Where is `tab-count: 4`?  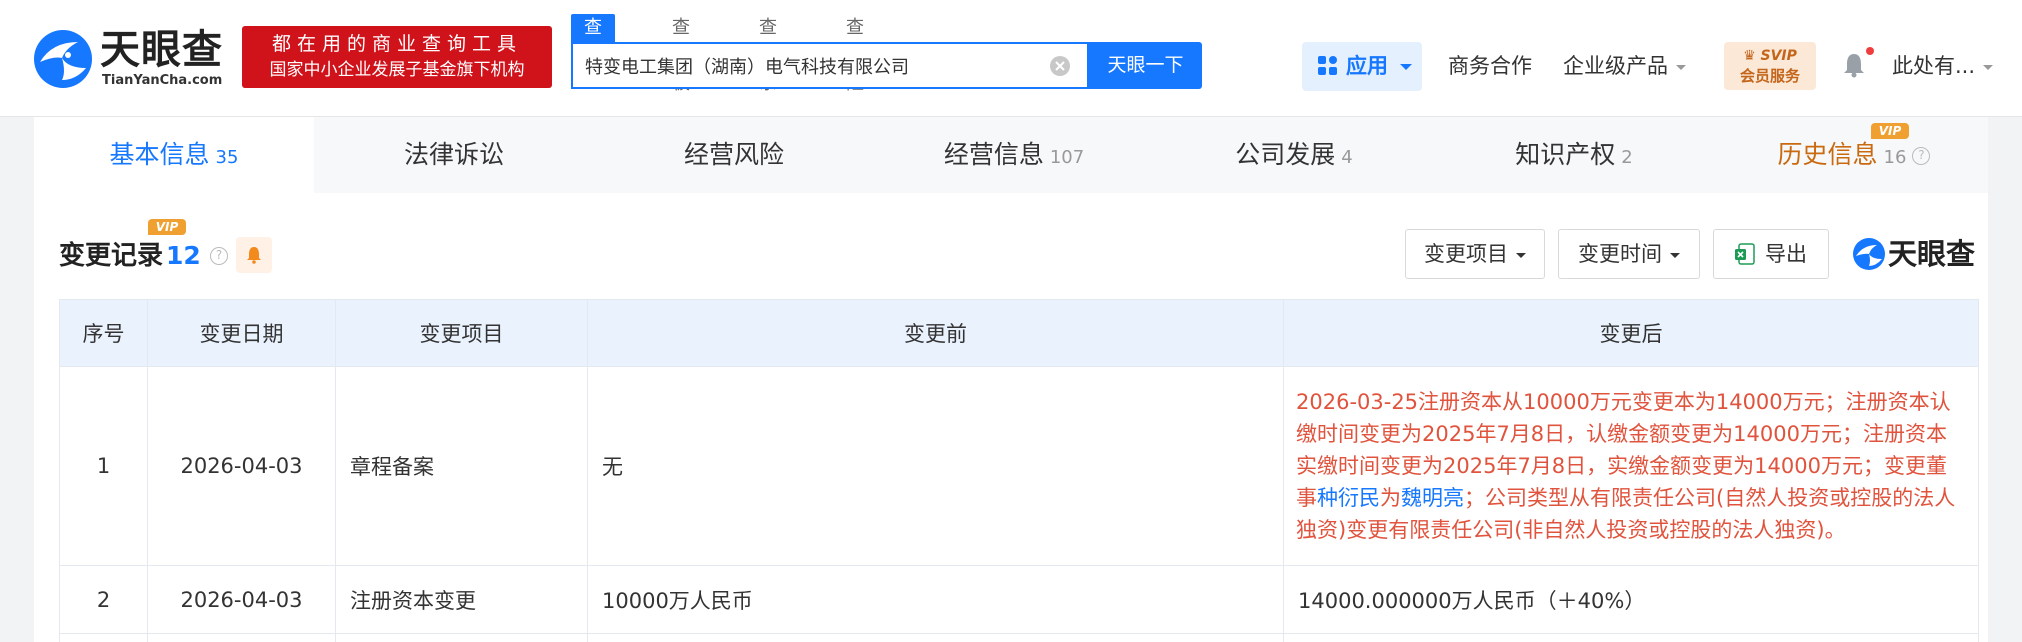
tab-count: 4 is located at coordinates (1347, 157).